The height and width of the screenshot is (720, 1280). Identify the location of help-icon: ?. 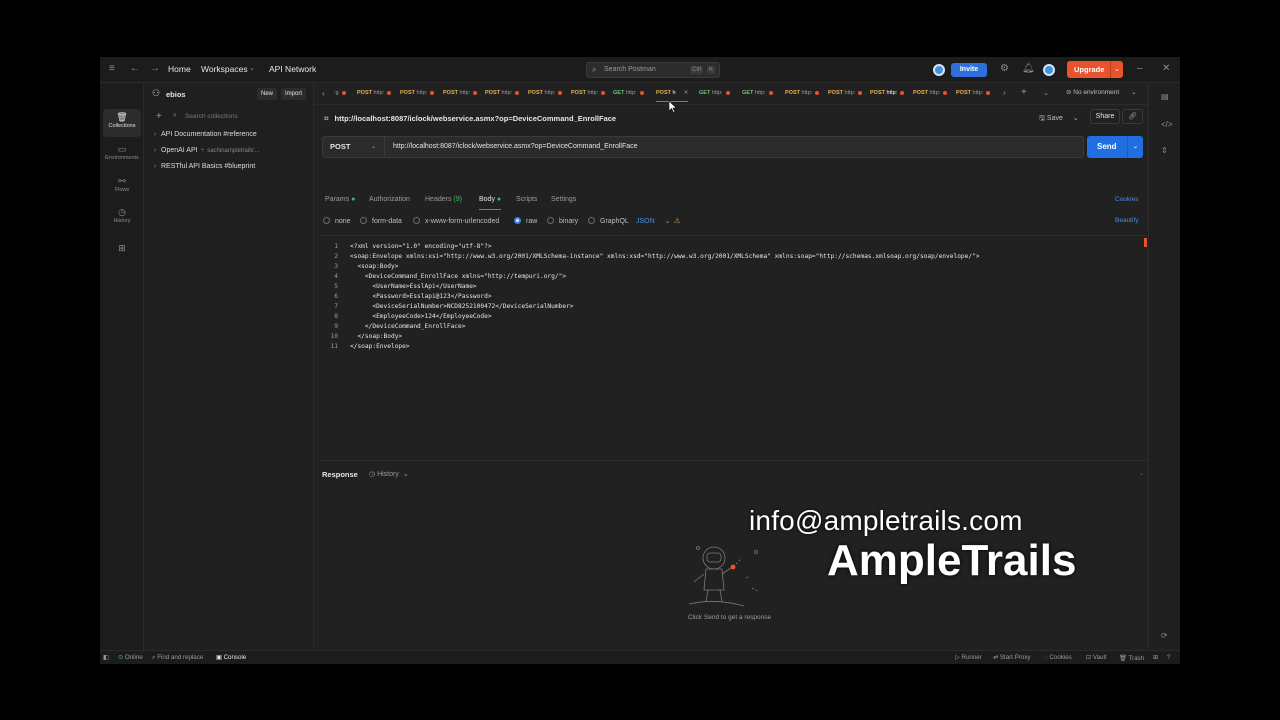
(1168, 657).